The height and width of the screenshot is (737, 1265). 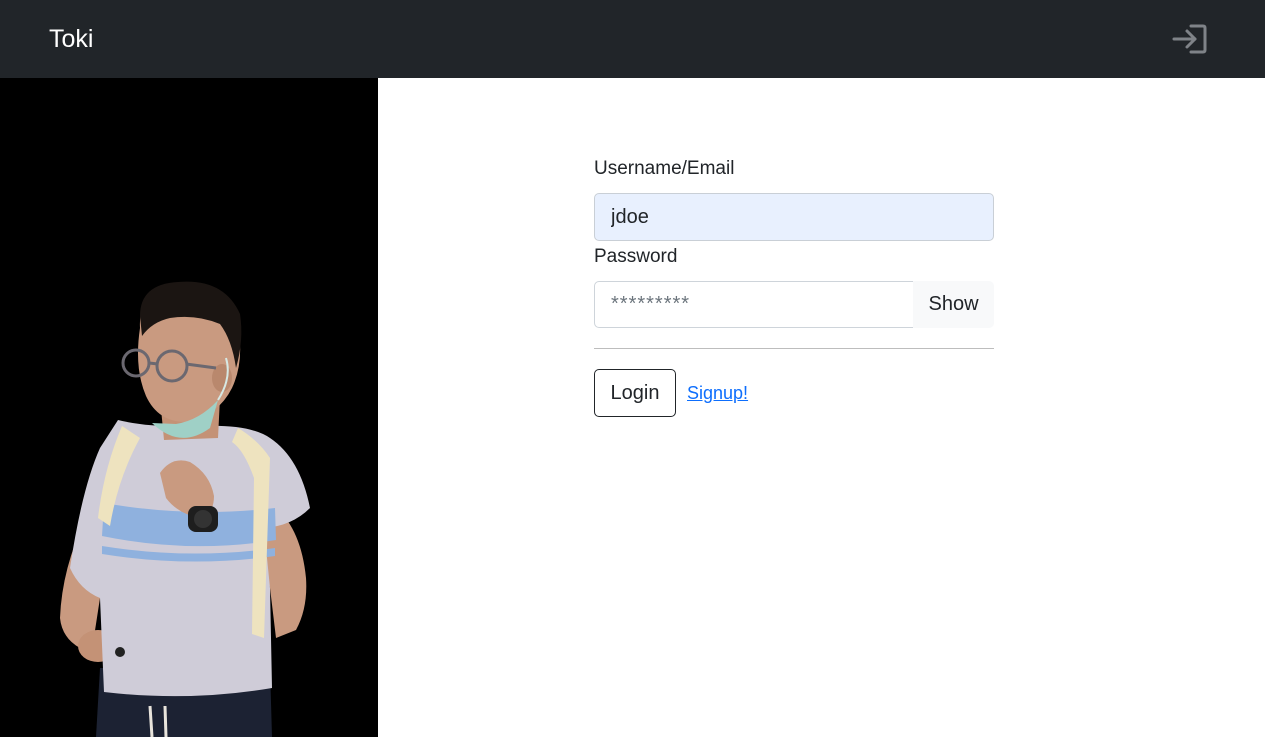 I want to click on divider, so click(x=794, y=348).